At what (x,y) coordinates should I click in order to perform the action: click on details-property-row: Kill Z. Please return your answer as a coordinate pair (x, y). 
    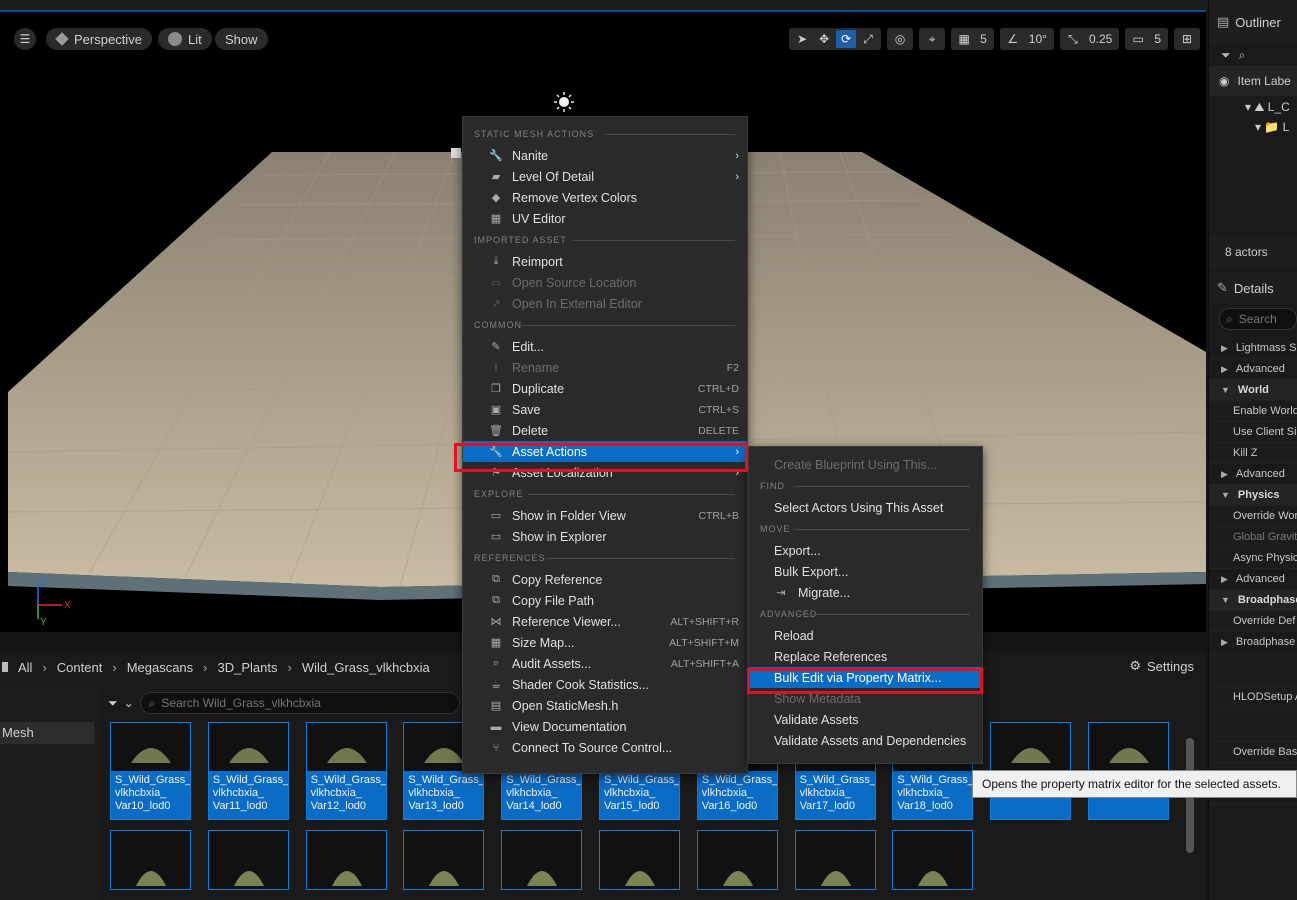
    Looking at the image, I should click on (1253, 453).